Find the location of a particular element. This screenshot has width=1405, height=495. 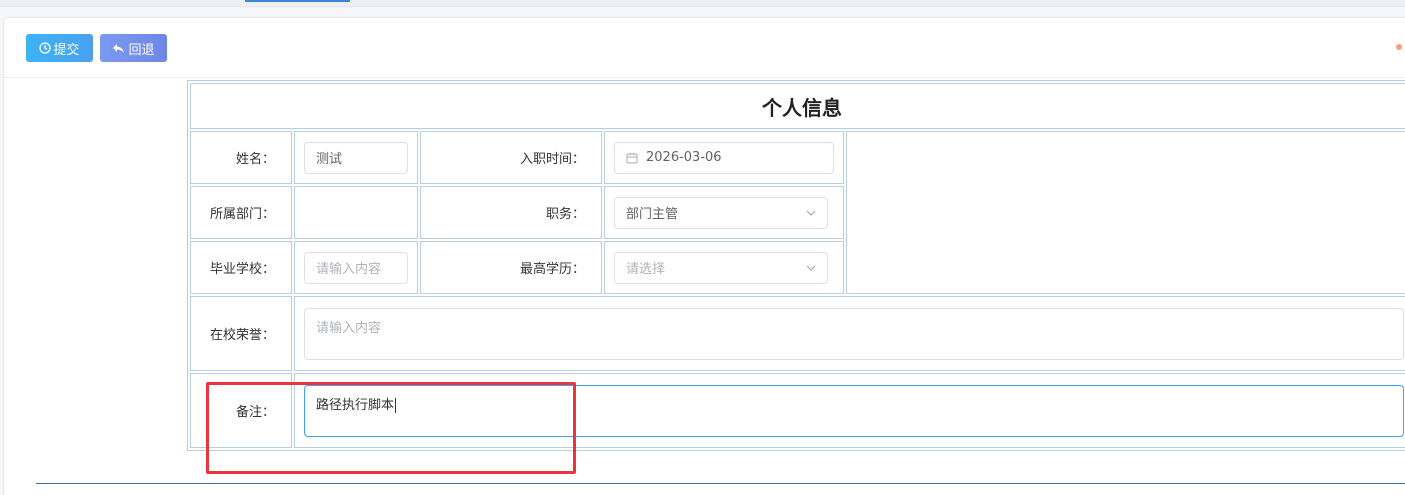

reply-icon is located at coordinates (119, 48).